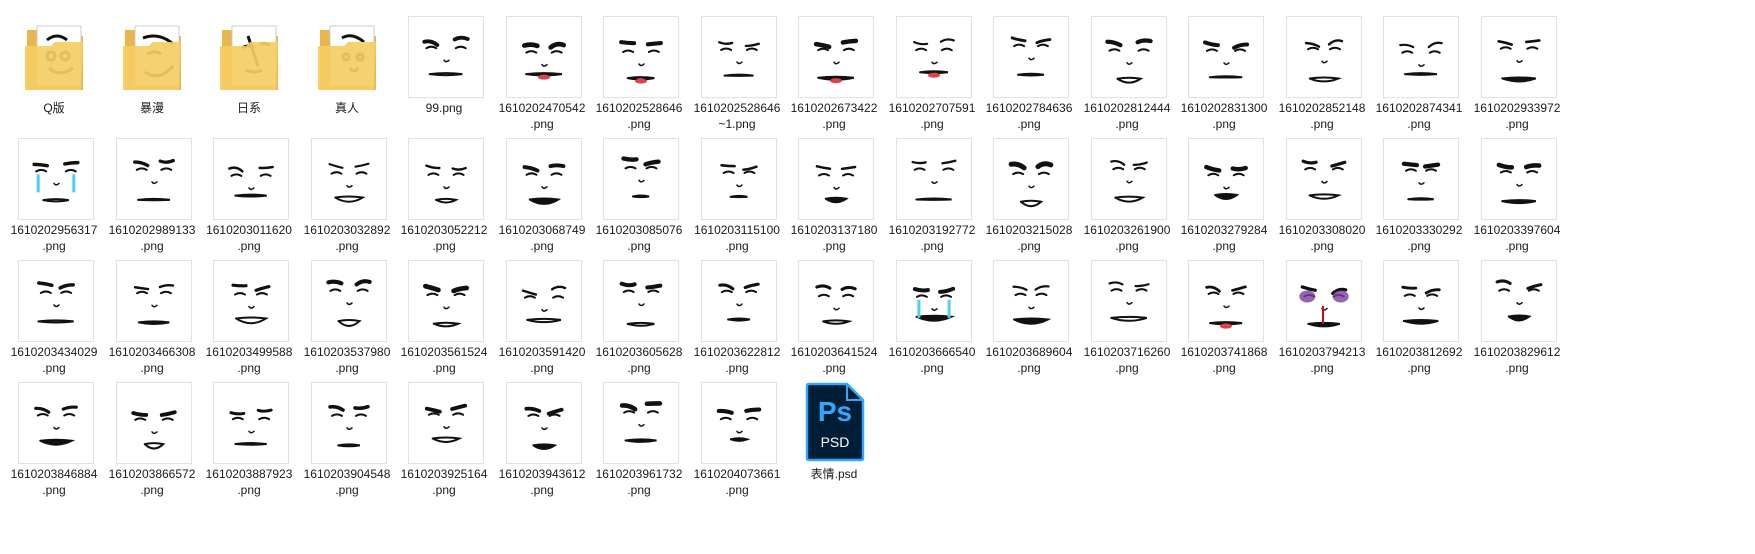 The height and width of the screenshot is (554, 1755). I want to click on file-name-label: 1610202989133 .png, so click(152, 238).